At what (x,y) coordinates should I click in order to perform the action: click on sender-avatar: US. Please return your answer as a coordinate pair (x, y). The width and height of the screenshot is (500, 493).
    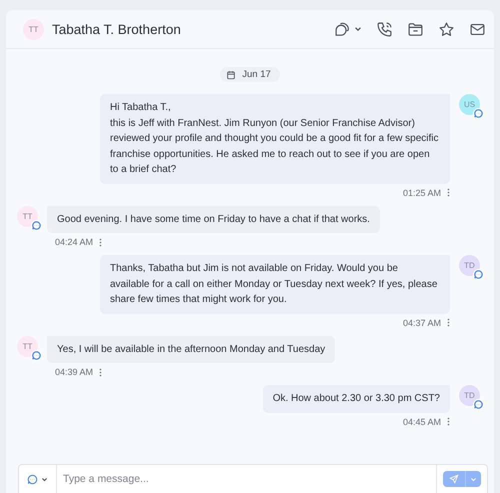
    Looking at the image, I should click on (469, 104).